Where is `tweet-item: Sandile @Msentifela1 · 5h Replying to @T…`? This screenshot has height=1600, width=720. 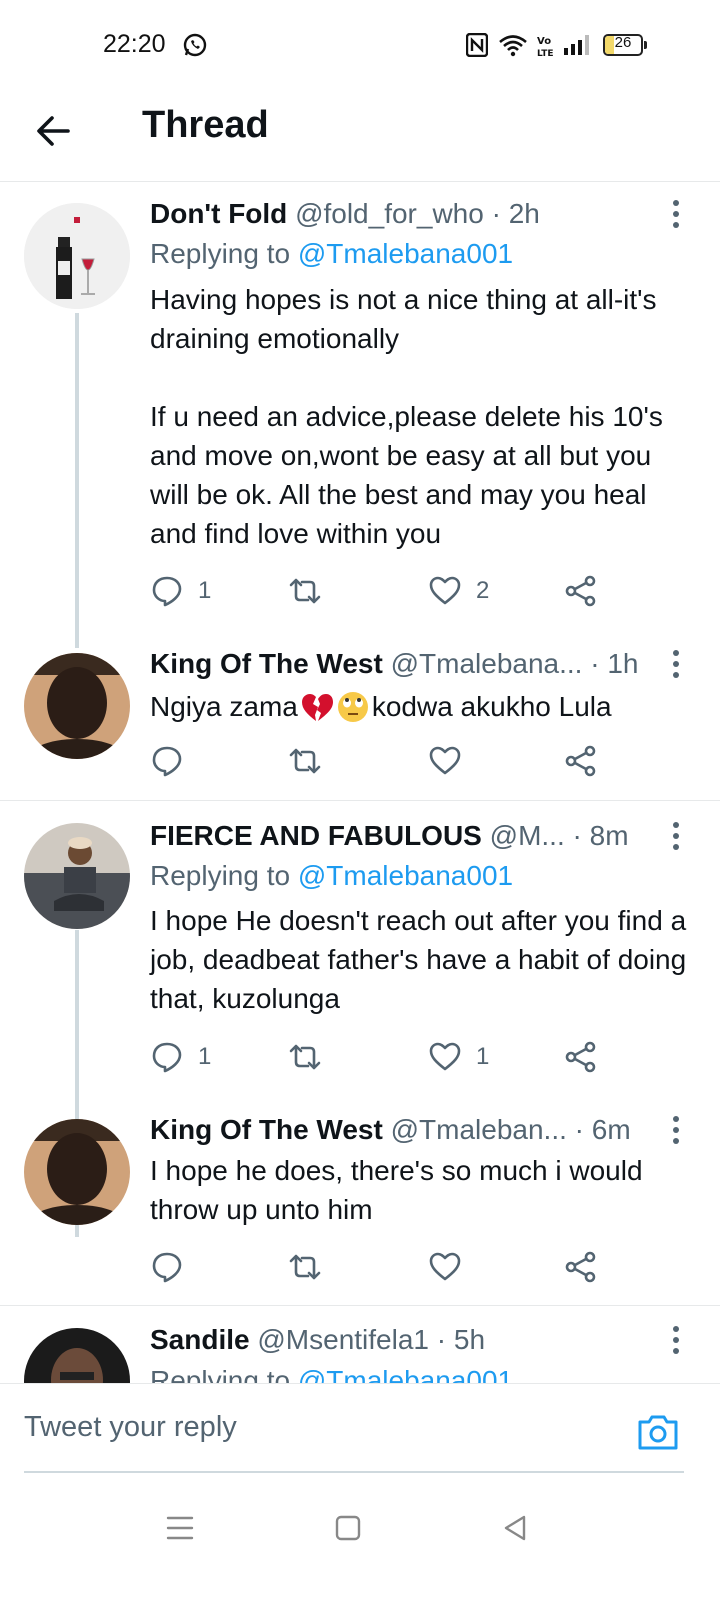 tweet-item: Sandile @Msentifela1 · 5h Replying to @T… is located at coordinates (360, 1344).